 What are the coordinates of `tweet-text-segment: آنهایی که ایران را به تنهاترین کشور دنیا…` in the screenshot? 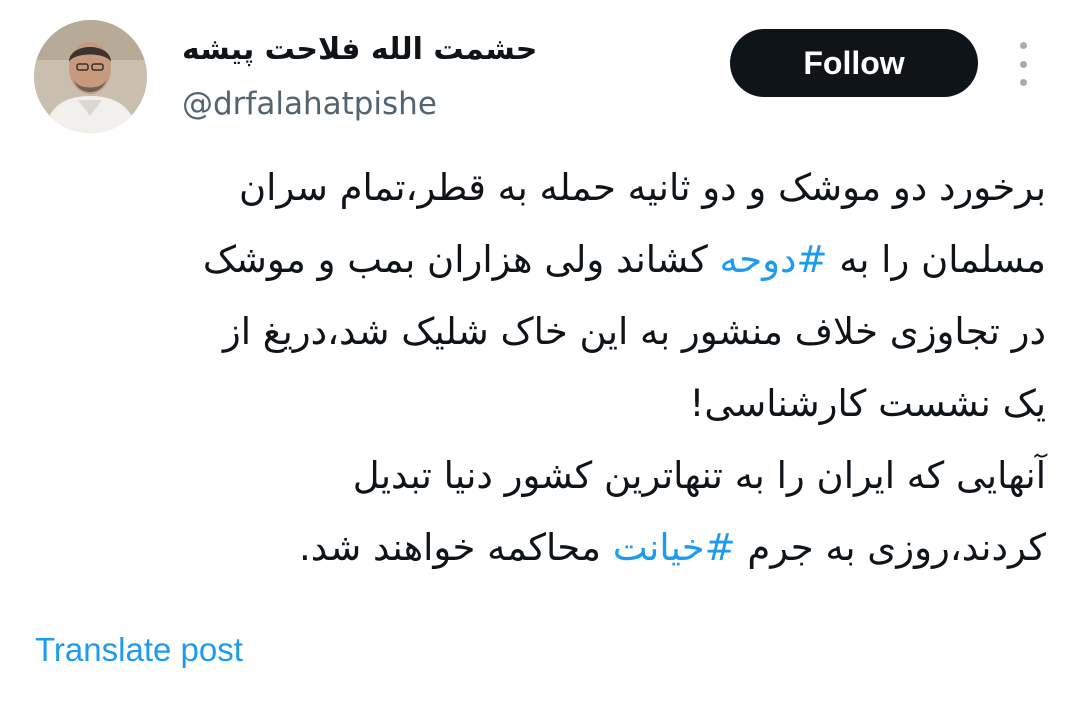 It's located at (699, 475).